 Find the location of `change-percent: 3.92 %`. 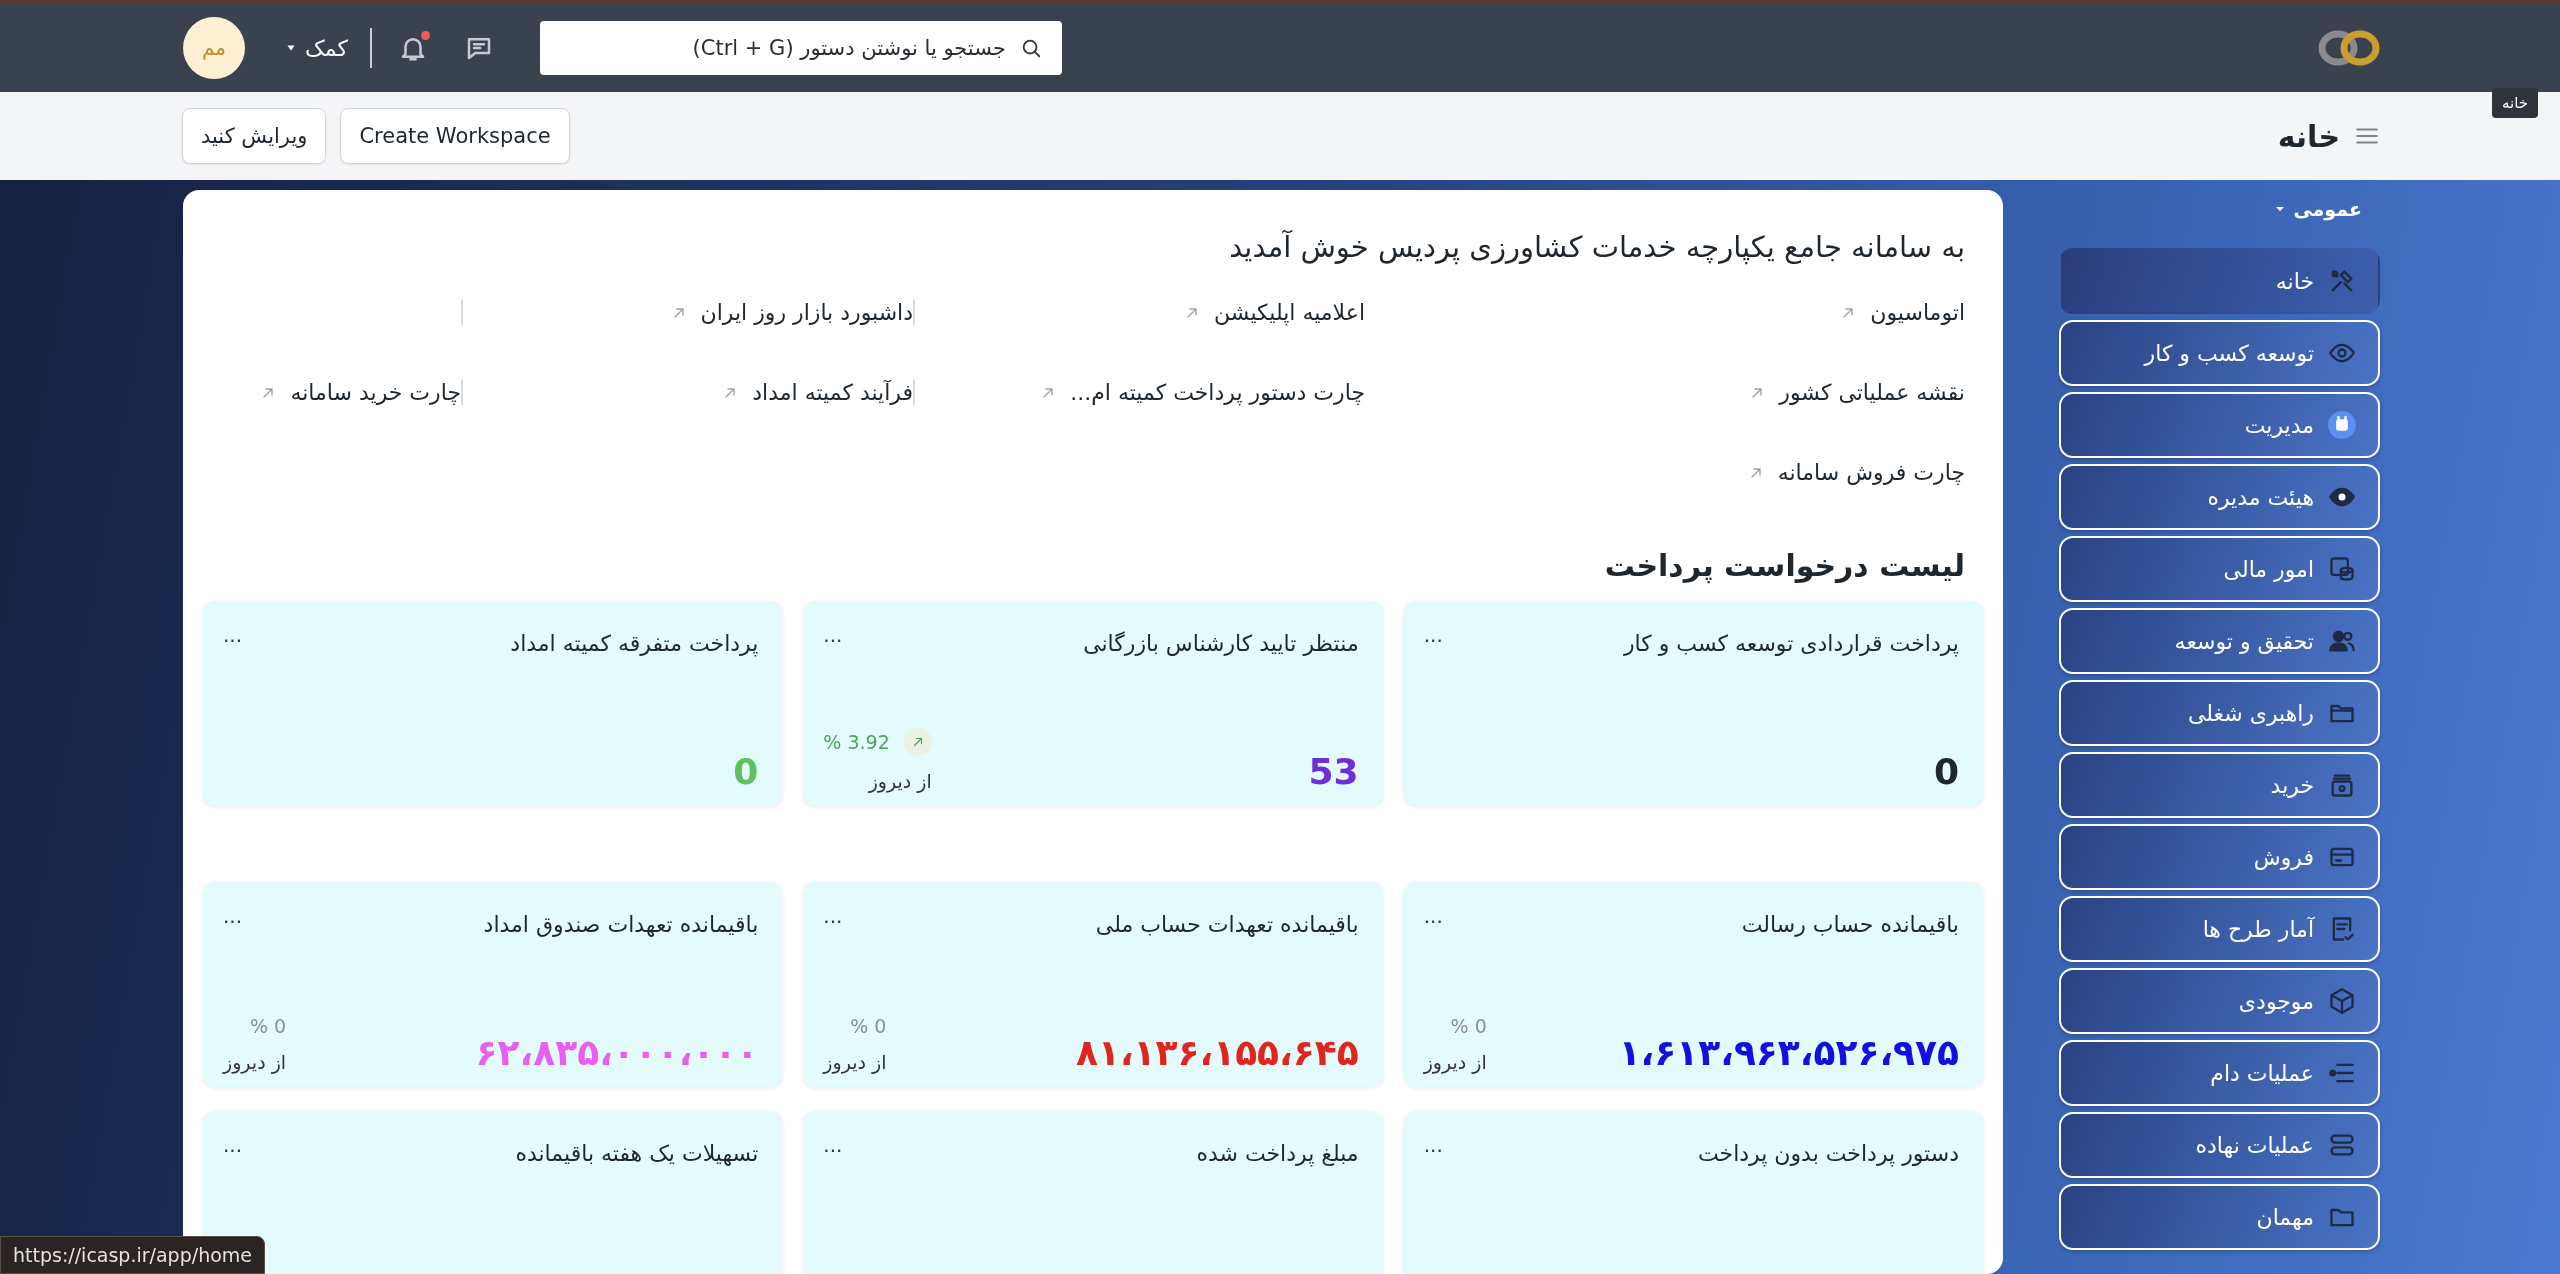

change-percent: 3.92 % is located at coordinates (856, 742).